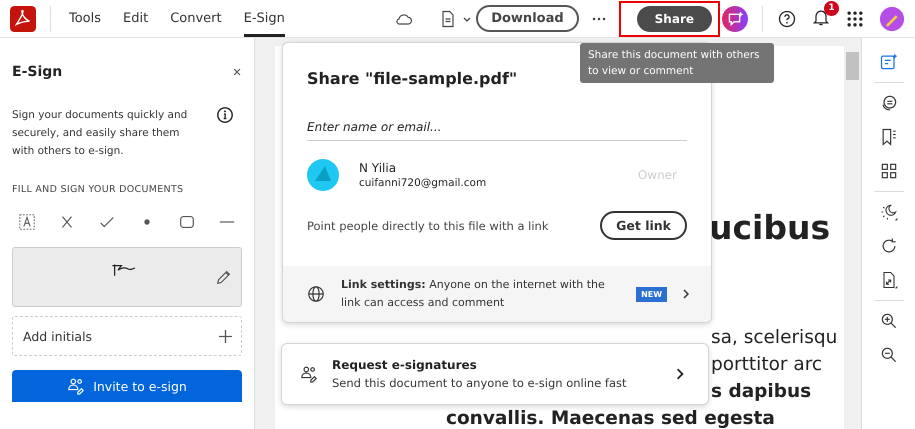 Image resolution: width=915 pixels, height=429 pixels. I want to click on download-button: Download, so click(527, 18).